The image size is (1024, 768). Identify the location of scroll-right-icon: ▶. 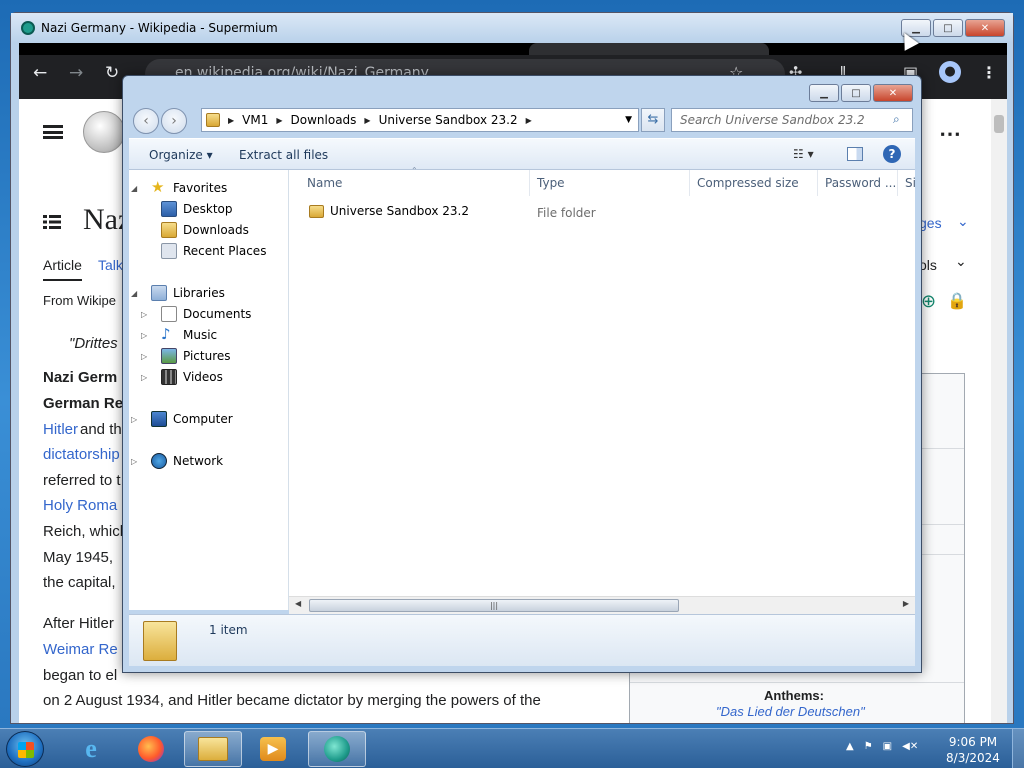
(906, 603).